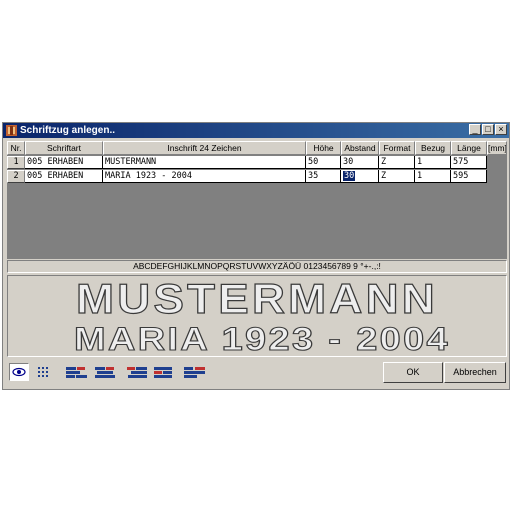  I want to click on header-unit: [mm], so click(497, 148).